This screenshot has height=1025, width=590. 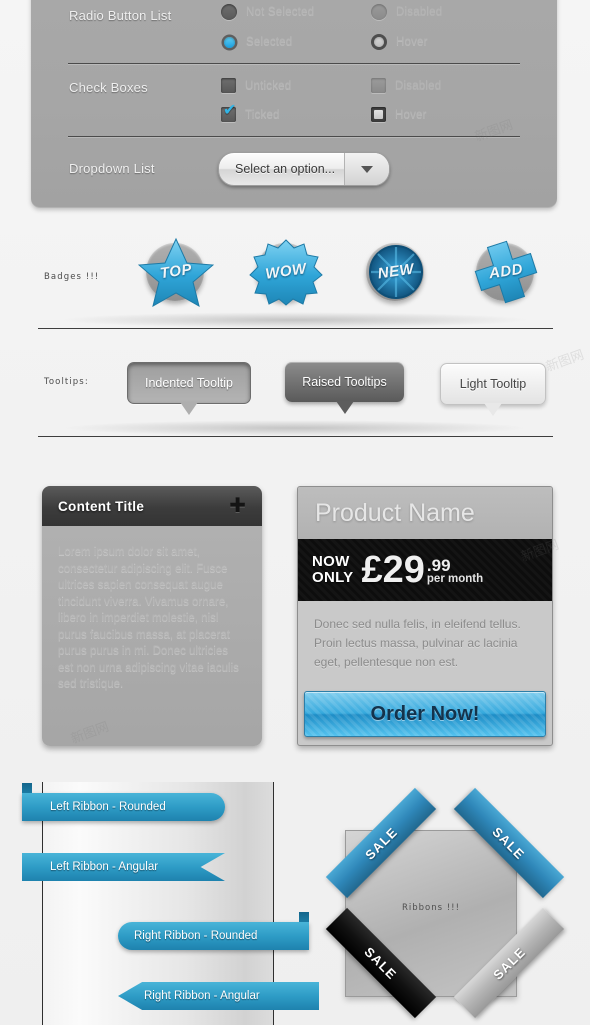 What do you see at coordinates (176, 272) in the screenshot?
I see `badge-top: TOP` at bounding box center [176, 272].